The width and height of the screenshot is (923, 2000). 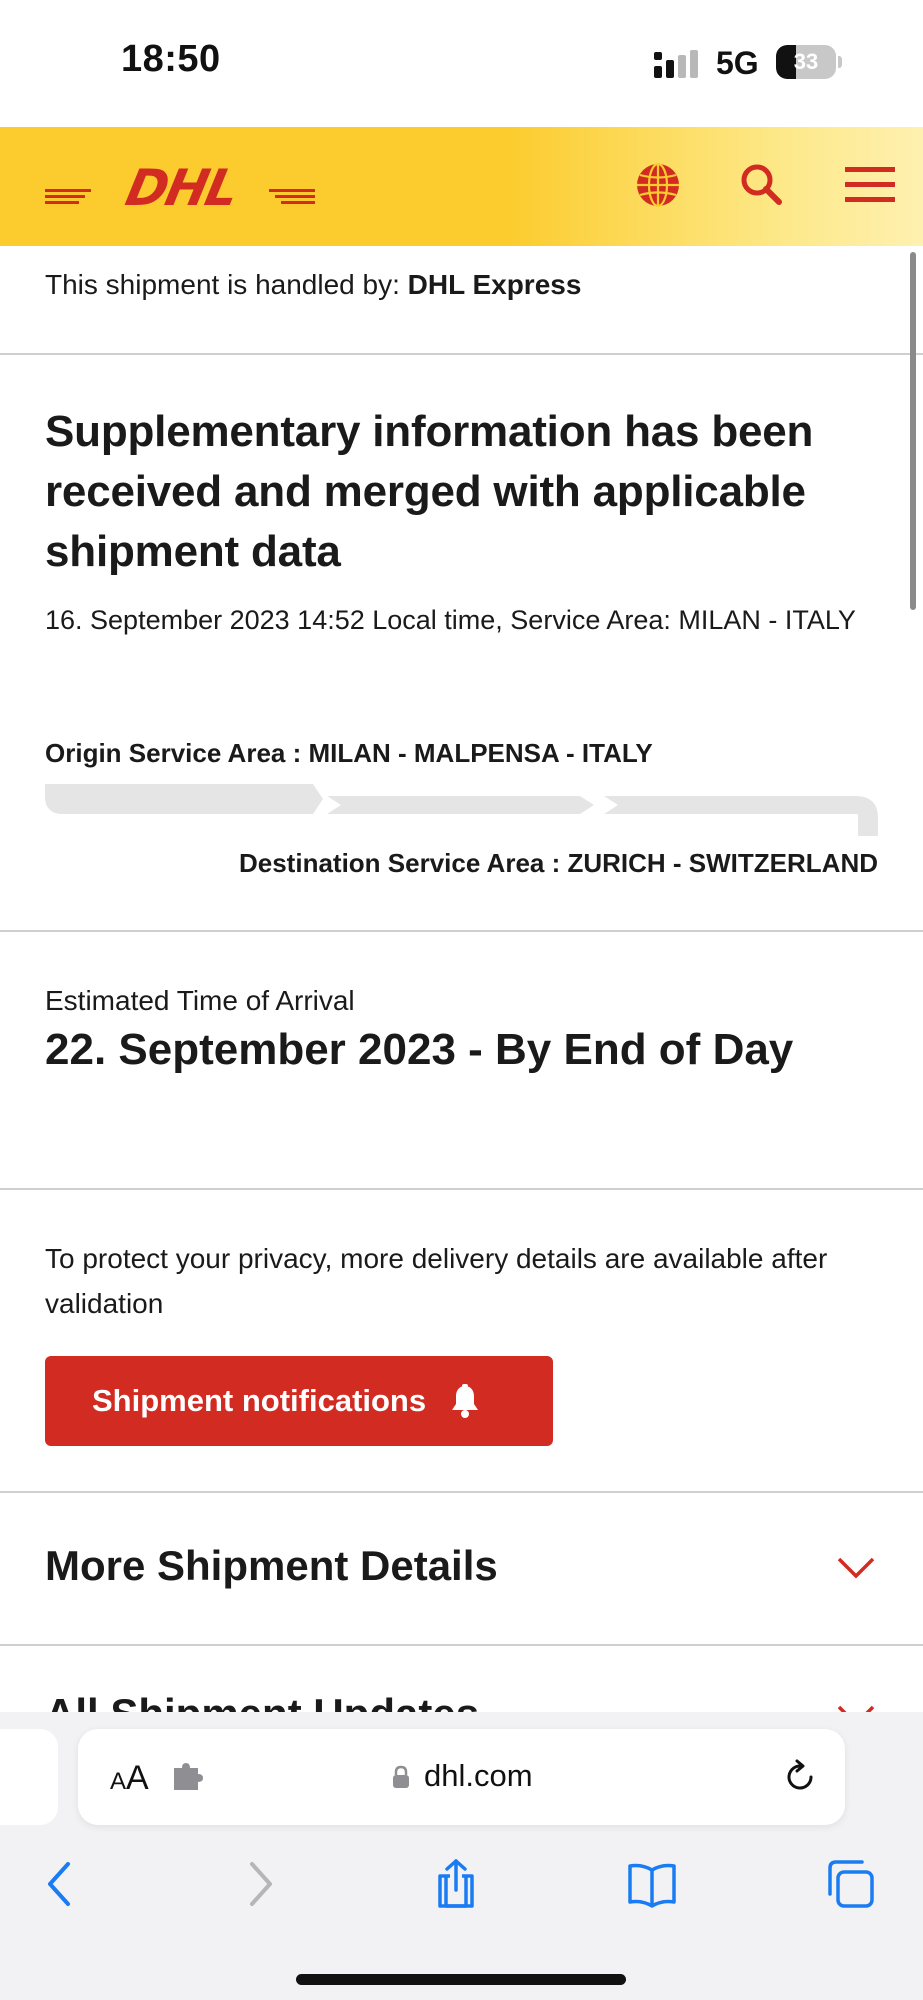 What do you see at coordinates (913, 431) in the screenshot?
I see `scroll-indicator` at bounding box center [913, 431].